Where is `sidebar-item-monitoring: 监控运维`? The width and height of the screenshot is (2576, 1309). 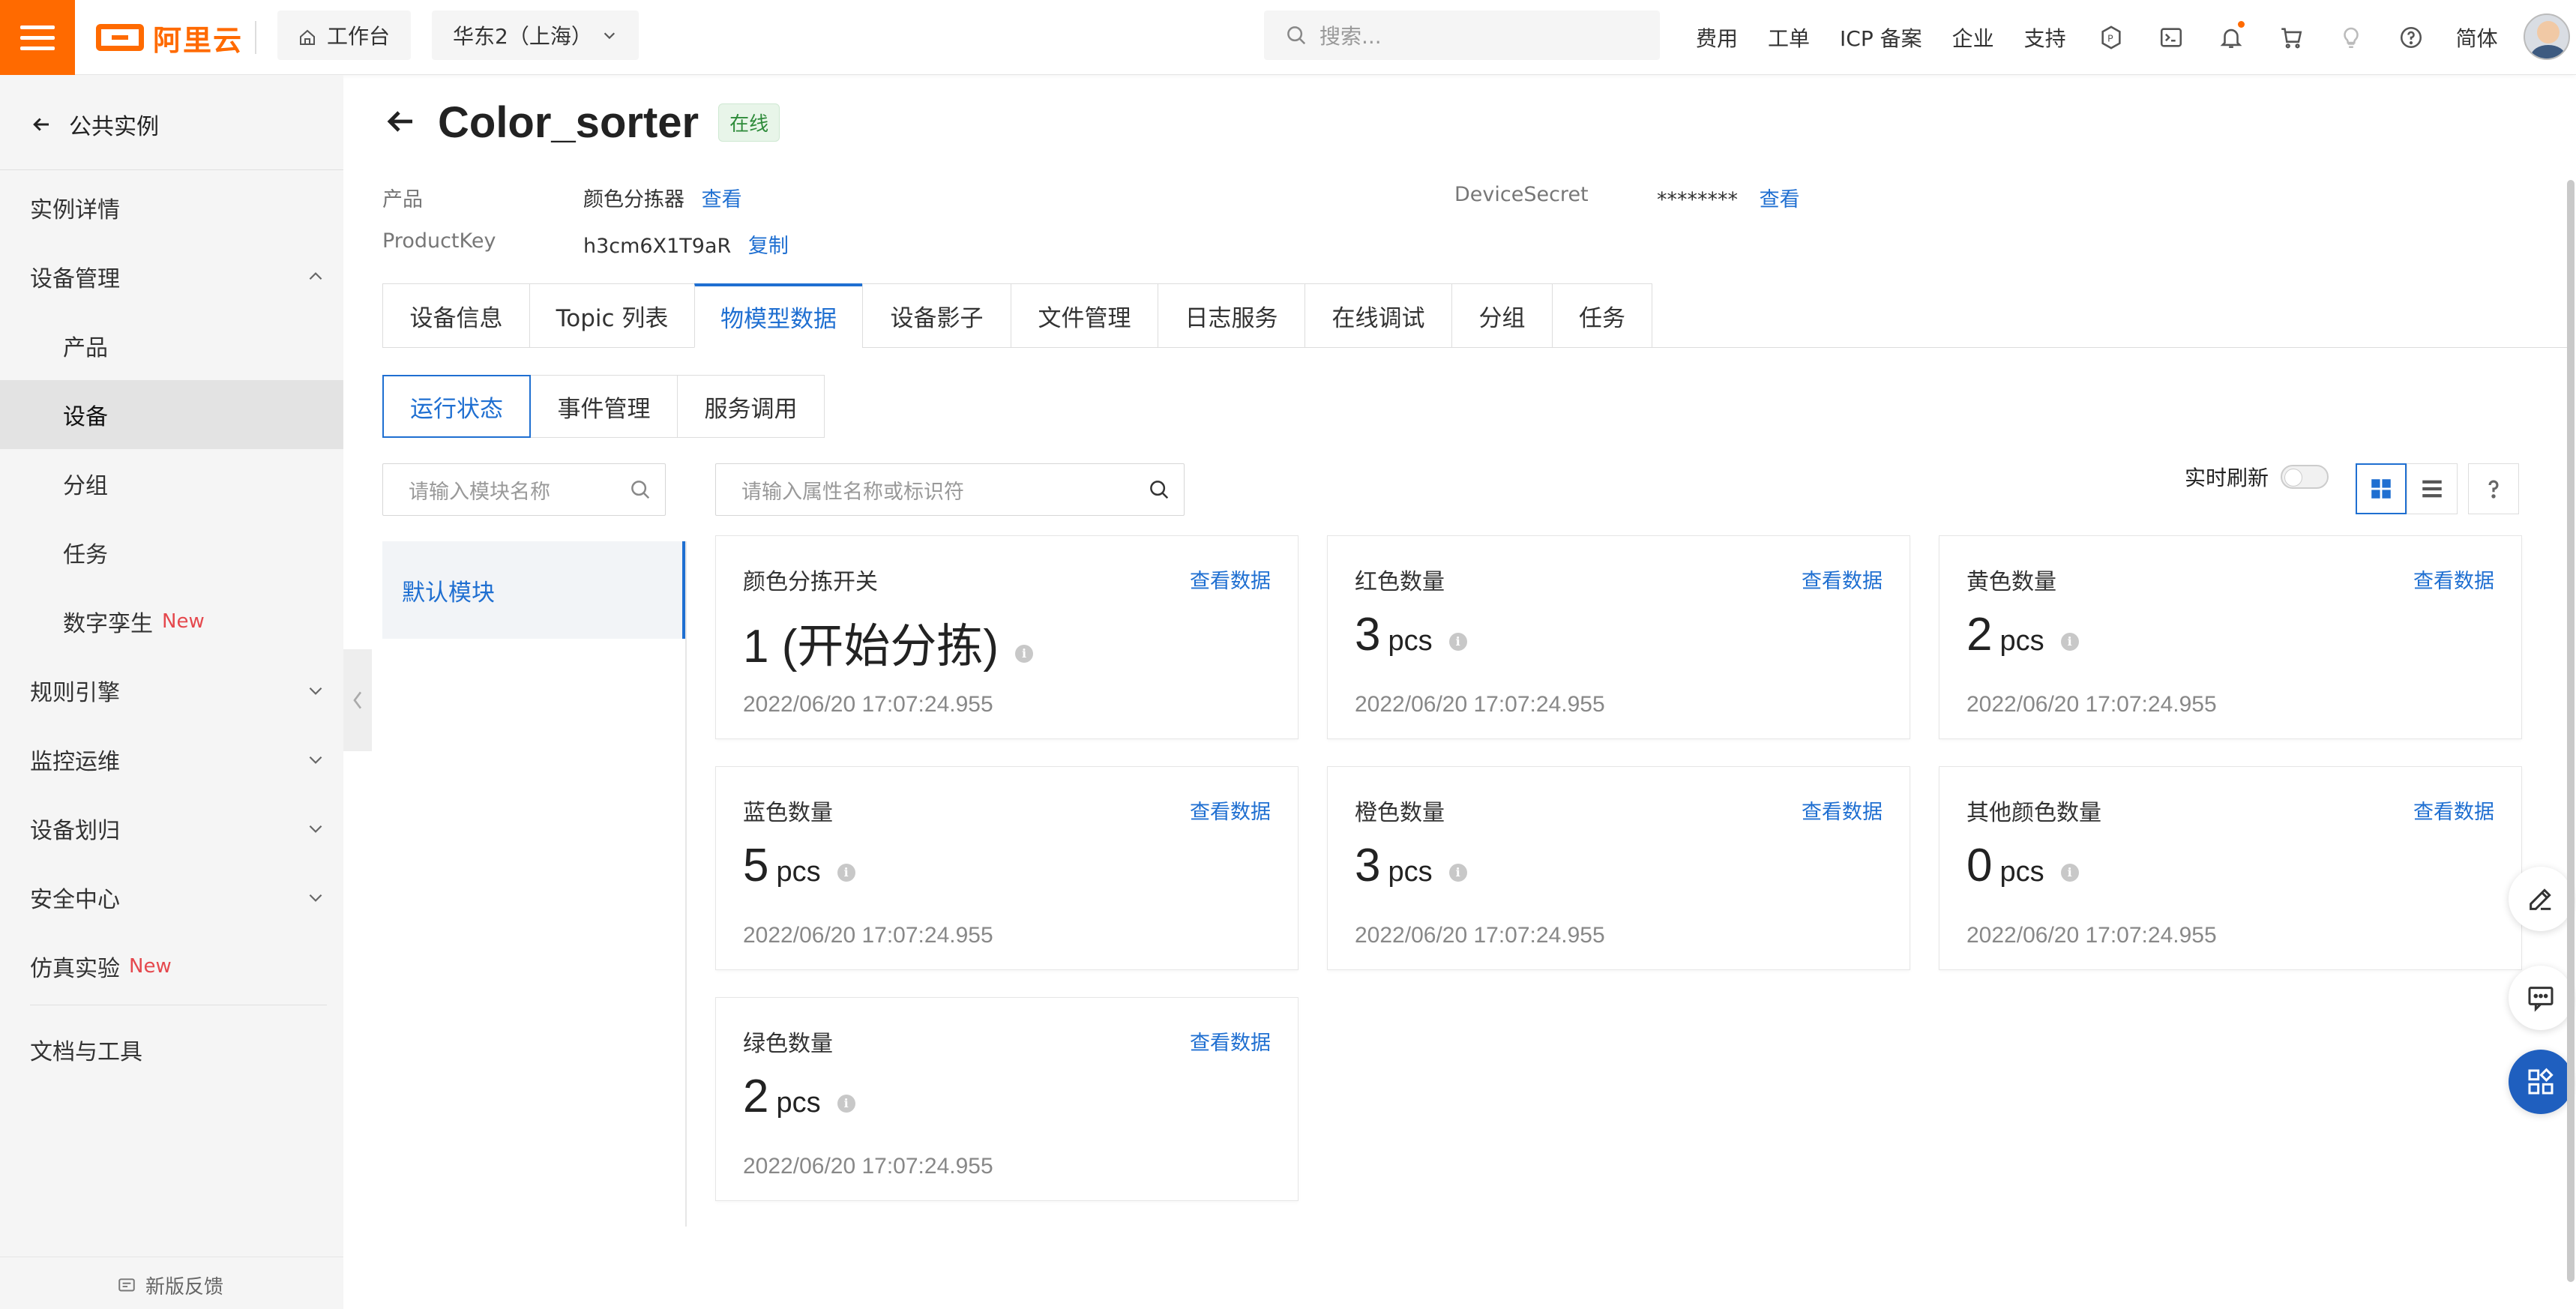
sidebar-item-monitoring: 监控运维 is located at coordinates (171, 759).